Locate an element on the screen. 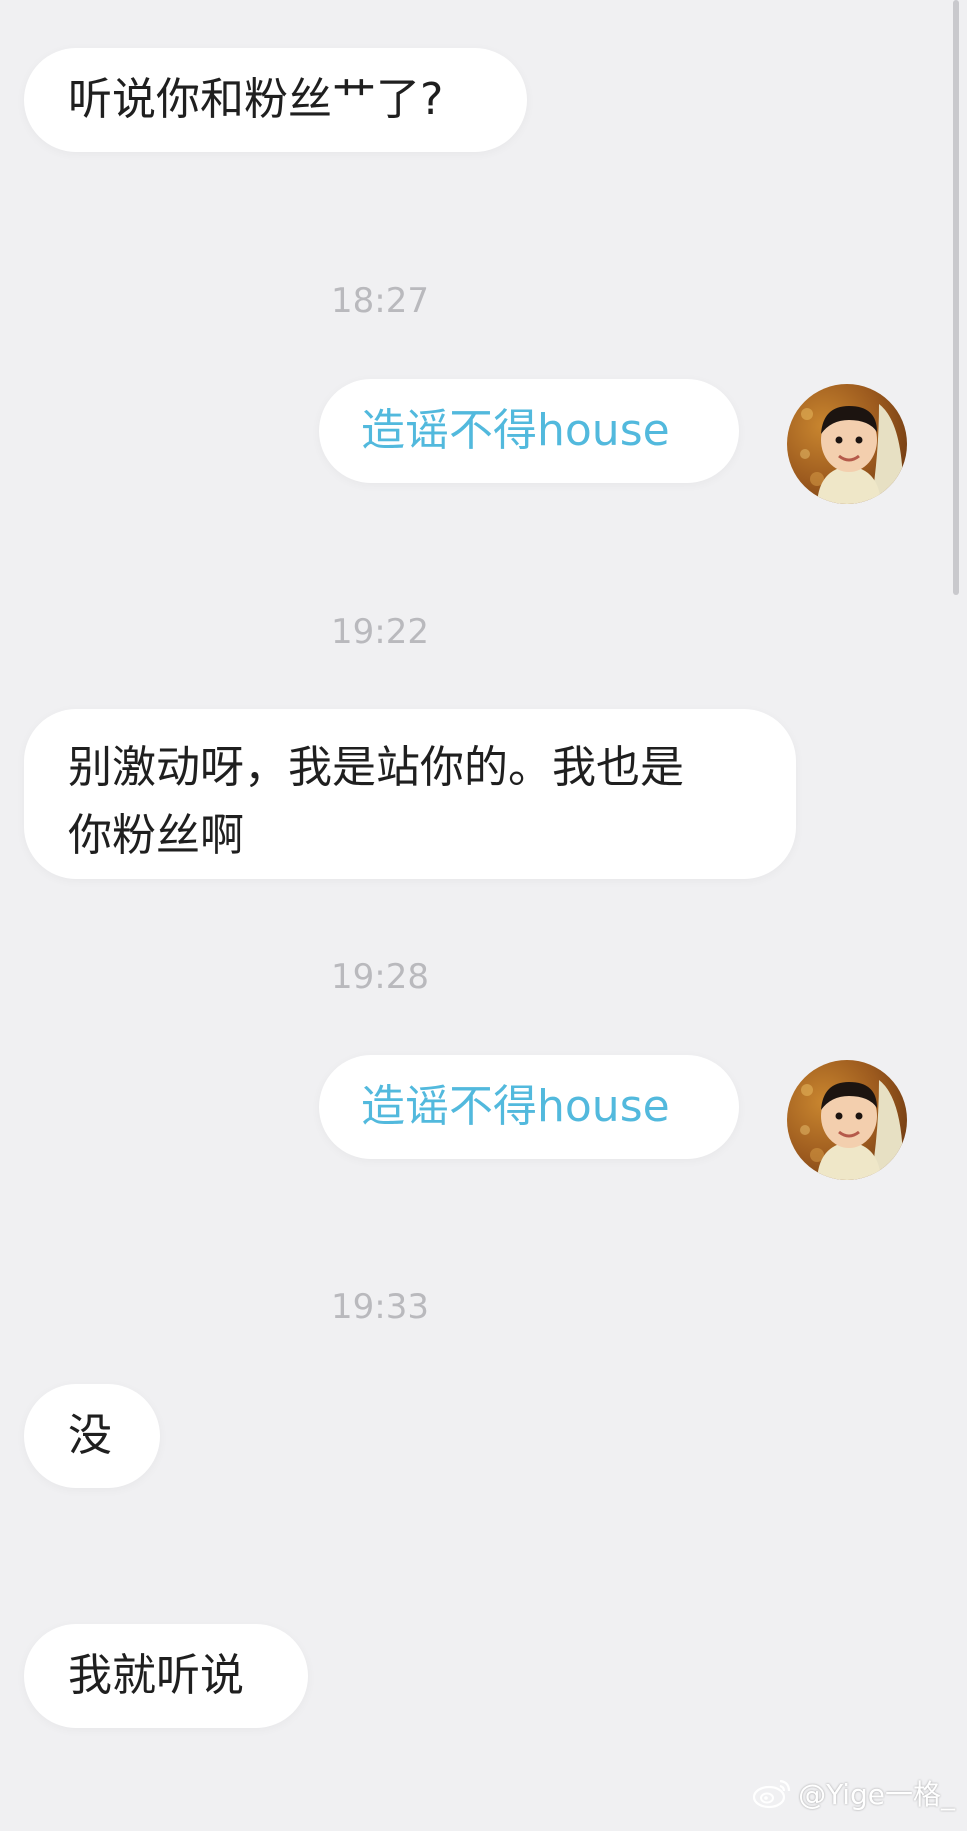 Image resolution: width=967 pixels, height=1831 pixels. timestamp: 18:27 is located at coordinates (380, 301).